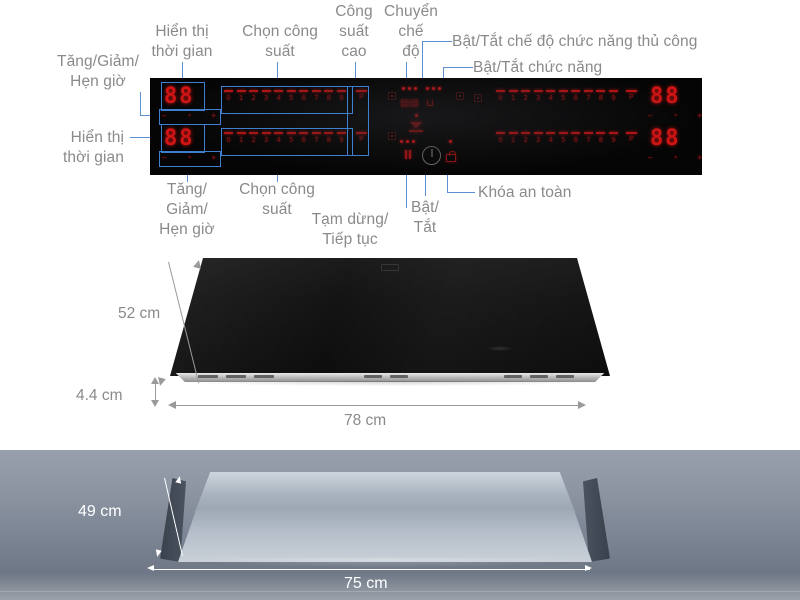  I want to click on label-cong-suat-cao: Công suất cao, so click(354, 31).